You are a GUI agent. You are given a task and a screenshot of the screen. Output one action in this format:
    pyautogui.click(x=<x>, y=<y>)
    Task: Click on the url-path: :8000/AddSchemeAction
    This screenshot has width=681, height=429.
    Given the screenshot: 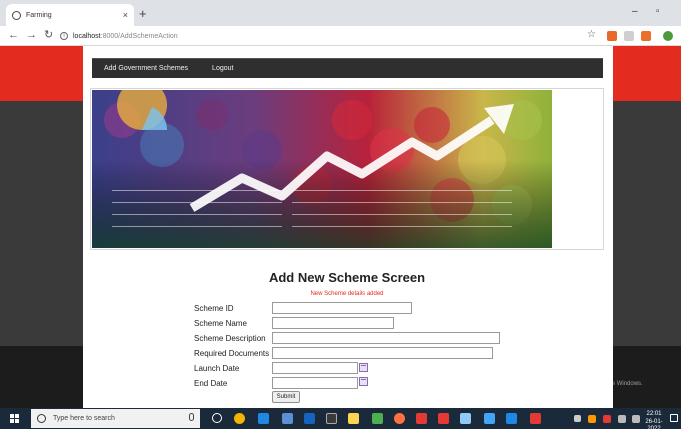 What is the action you would take?
    pyautogui.click(x=139, y=36)
    